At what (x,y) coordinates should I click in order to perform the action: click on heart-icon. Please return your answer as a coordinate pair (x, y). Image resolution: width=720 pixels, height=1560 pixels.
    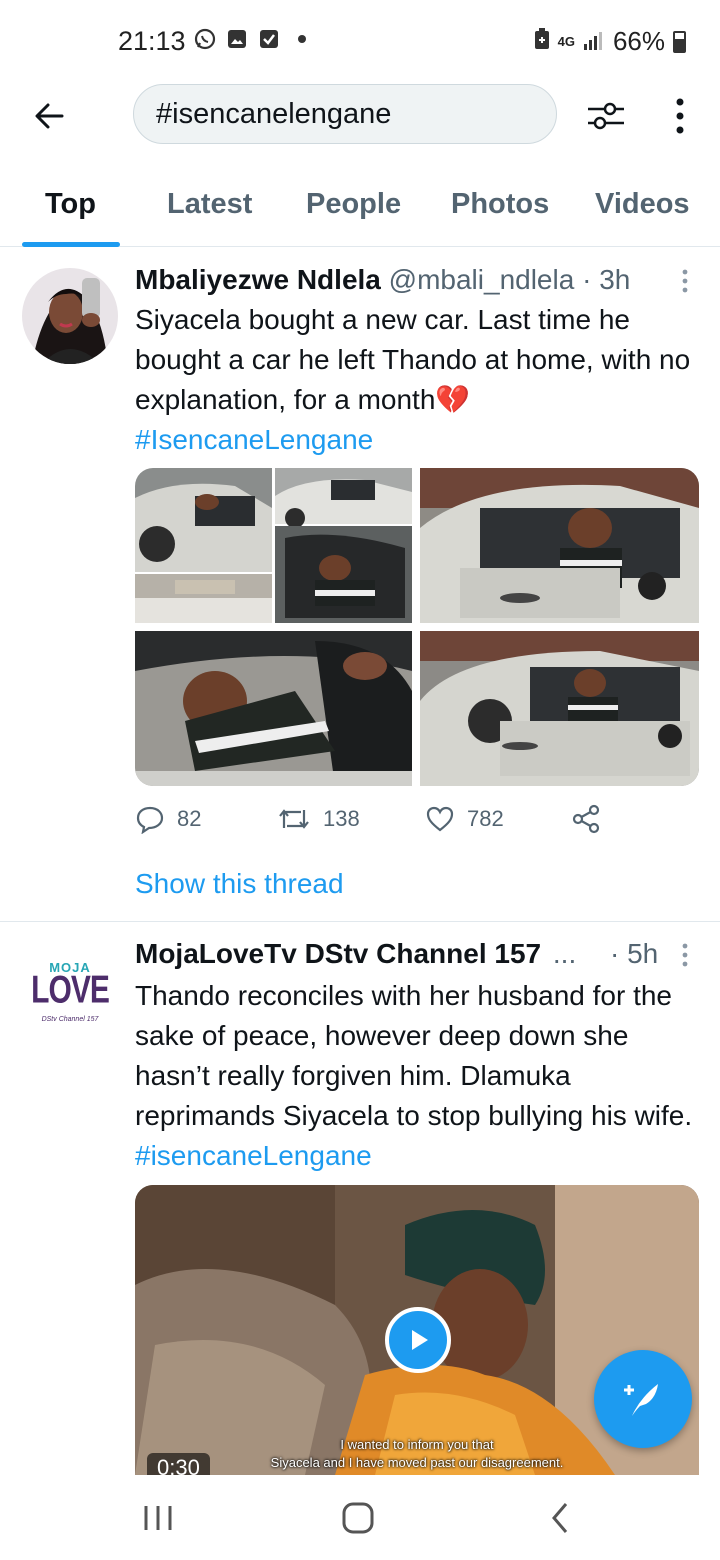
    Looking at the image, I should click on (440, 819).